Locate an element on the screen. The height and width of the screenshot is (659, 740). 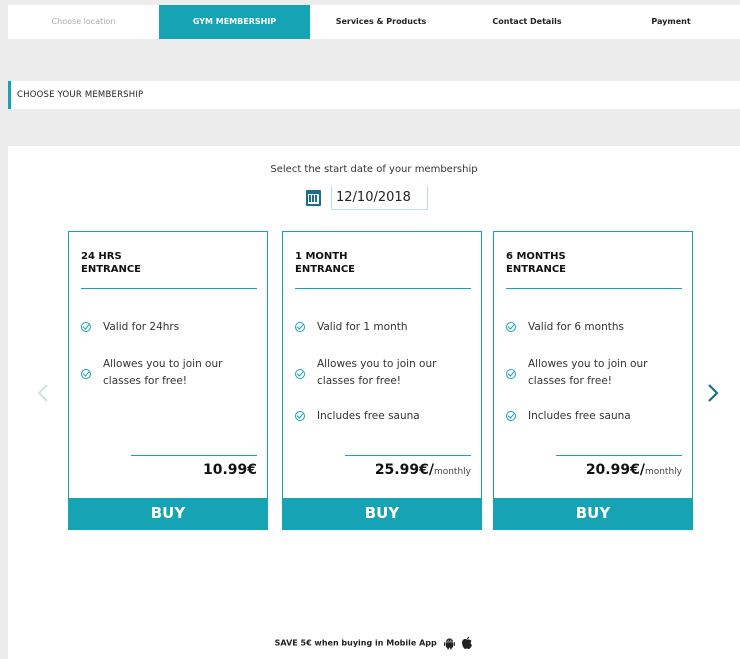
step-services-products: Services & Products is located at coordinates (381, 22).